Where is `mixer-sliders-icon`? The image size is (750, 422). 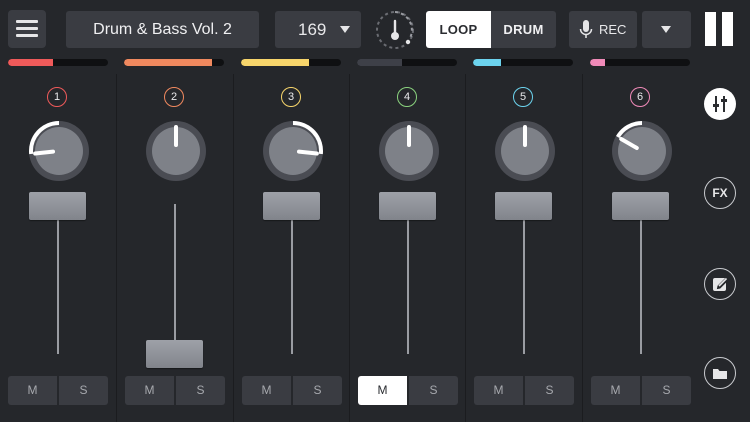
mixer-sliders-icon is located at coordinates (720, 104).